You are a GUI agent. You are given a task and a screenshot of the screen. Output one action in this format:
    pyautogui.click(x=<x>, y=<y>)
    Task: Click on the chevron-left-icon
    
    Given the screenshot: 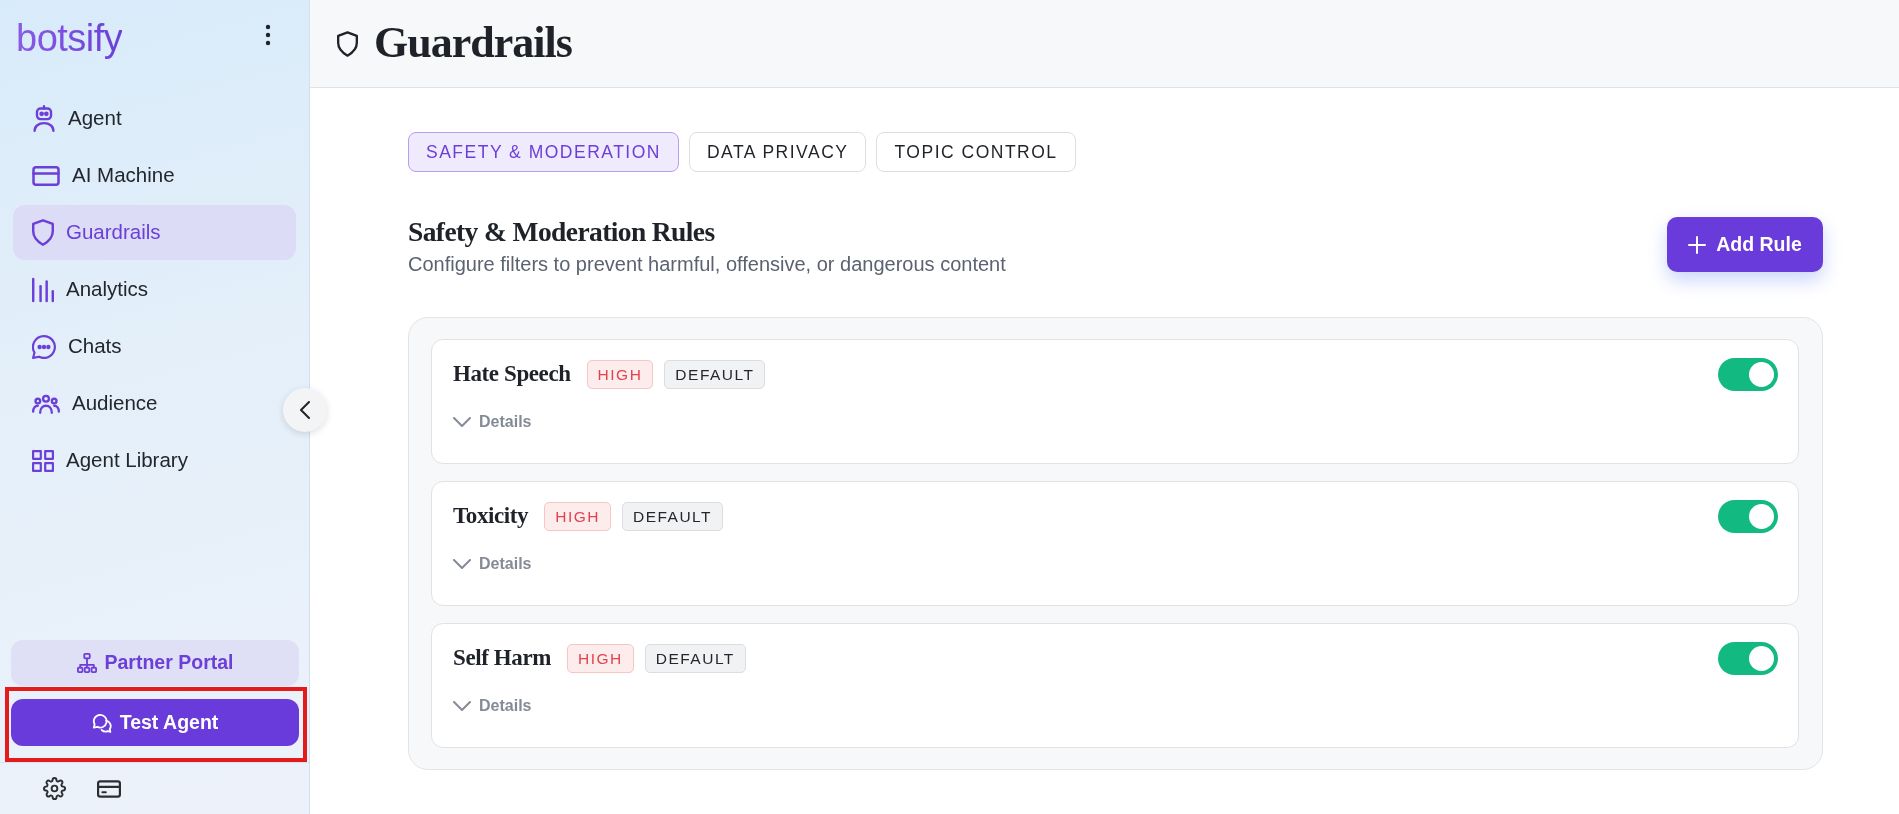 What is the action you would take?
    pyautogui.click(x=305, y=410)
    